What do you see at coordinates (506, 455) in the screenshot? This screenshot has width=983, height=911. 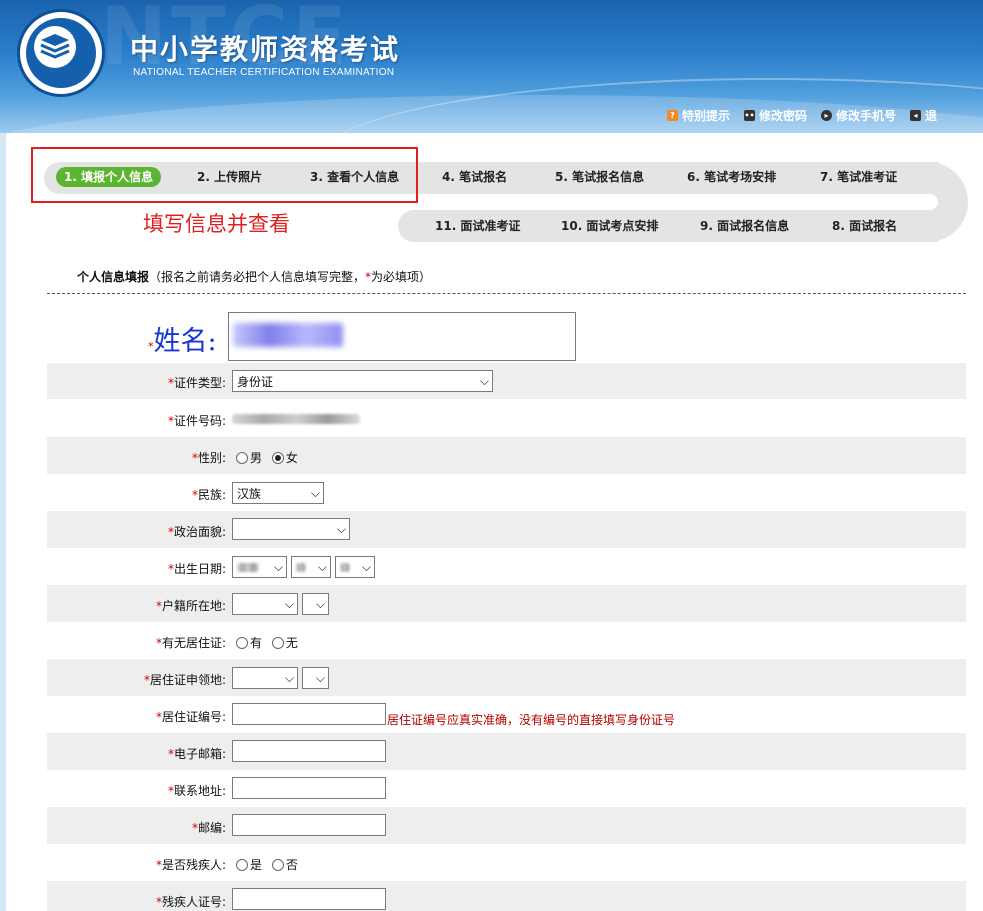 I see `row-gender: *性别: 男 女` at bounding box center [506, 455].